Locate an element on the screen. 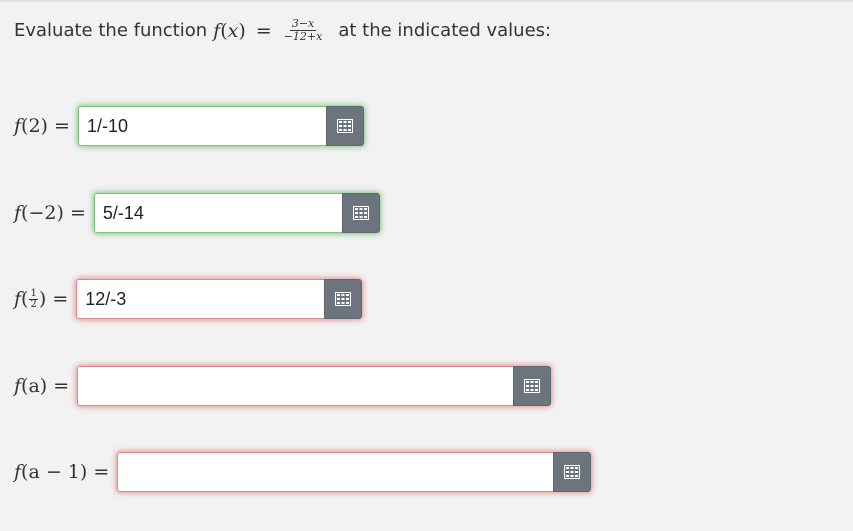  label-fraction: 12 is located at coordinates (33, 299).